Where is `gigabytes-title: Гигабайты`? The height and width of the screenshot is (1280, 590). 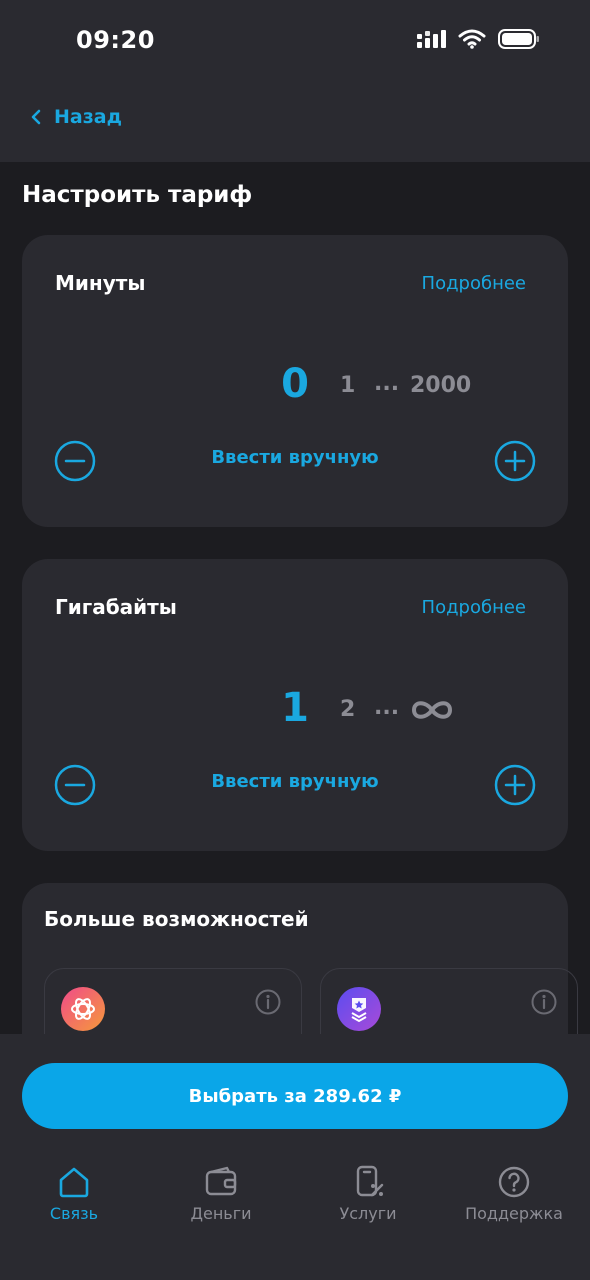
gigabytes-title: Гигабайты is located at coordinates (116, 607).